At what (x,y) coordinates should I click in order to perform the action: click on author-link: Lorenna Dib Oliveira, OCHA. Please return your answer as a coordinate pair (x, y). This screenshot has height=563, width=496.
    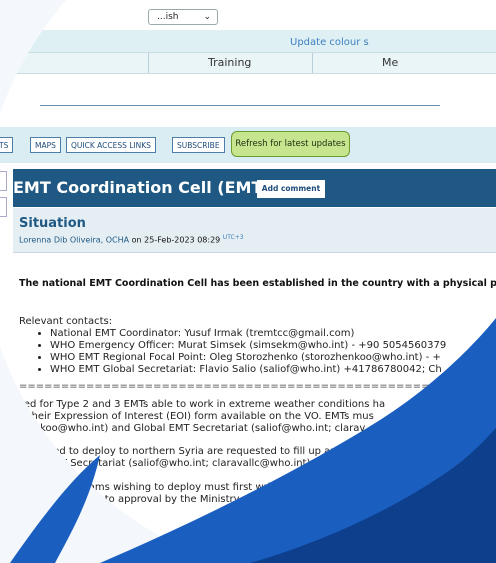
    Looking at the image, I should click on (74, 240).